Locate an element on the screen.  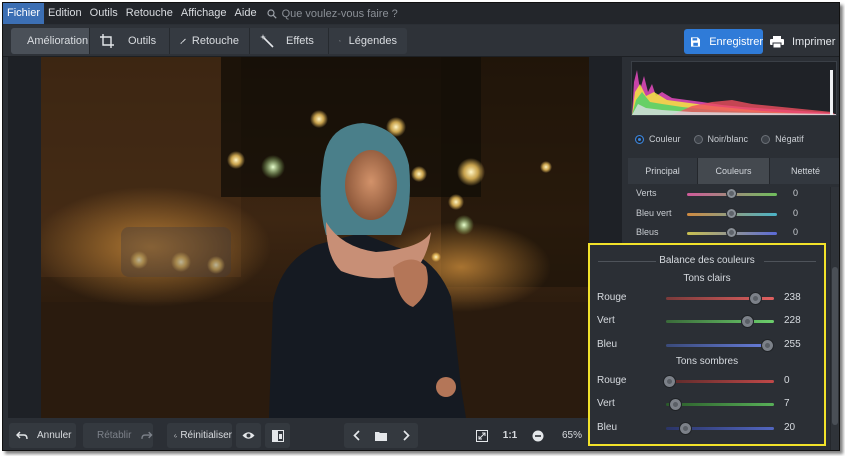
preview-button is located at coordinates (248, 435).